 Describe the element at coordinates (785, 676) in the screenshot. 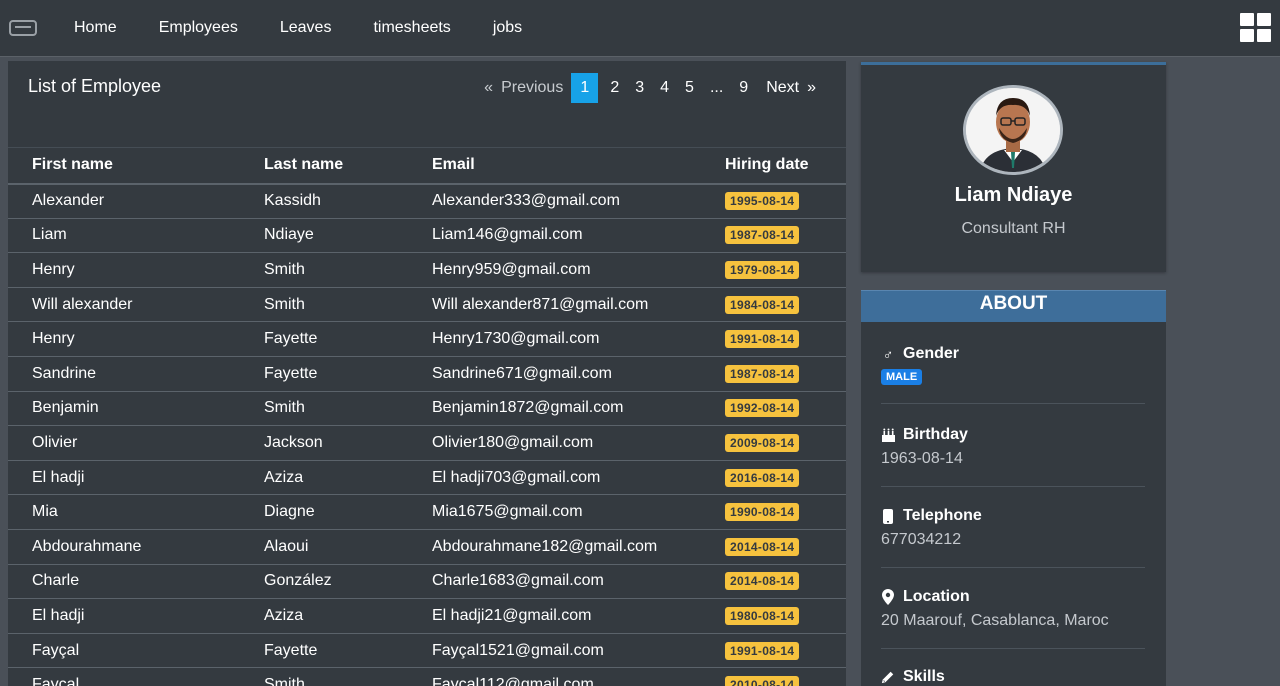

I see `hiring-date-cell: 2010-08-14` at that location.